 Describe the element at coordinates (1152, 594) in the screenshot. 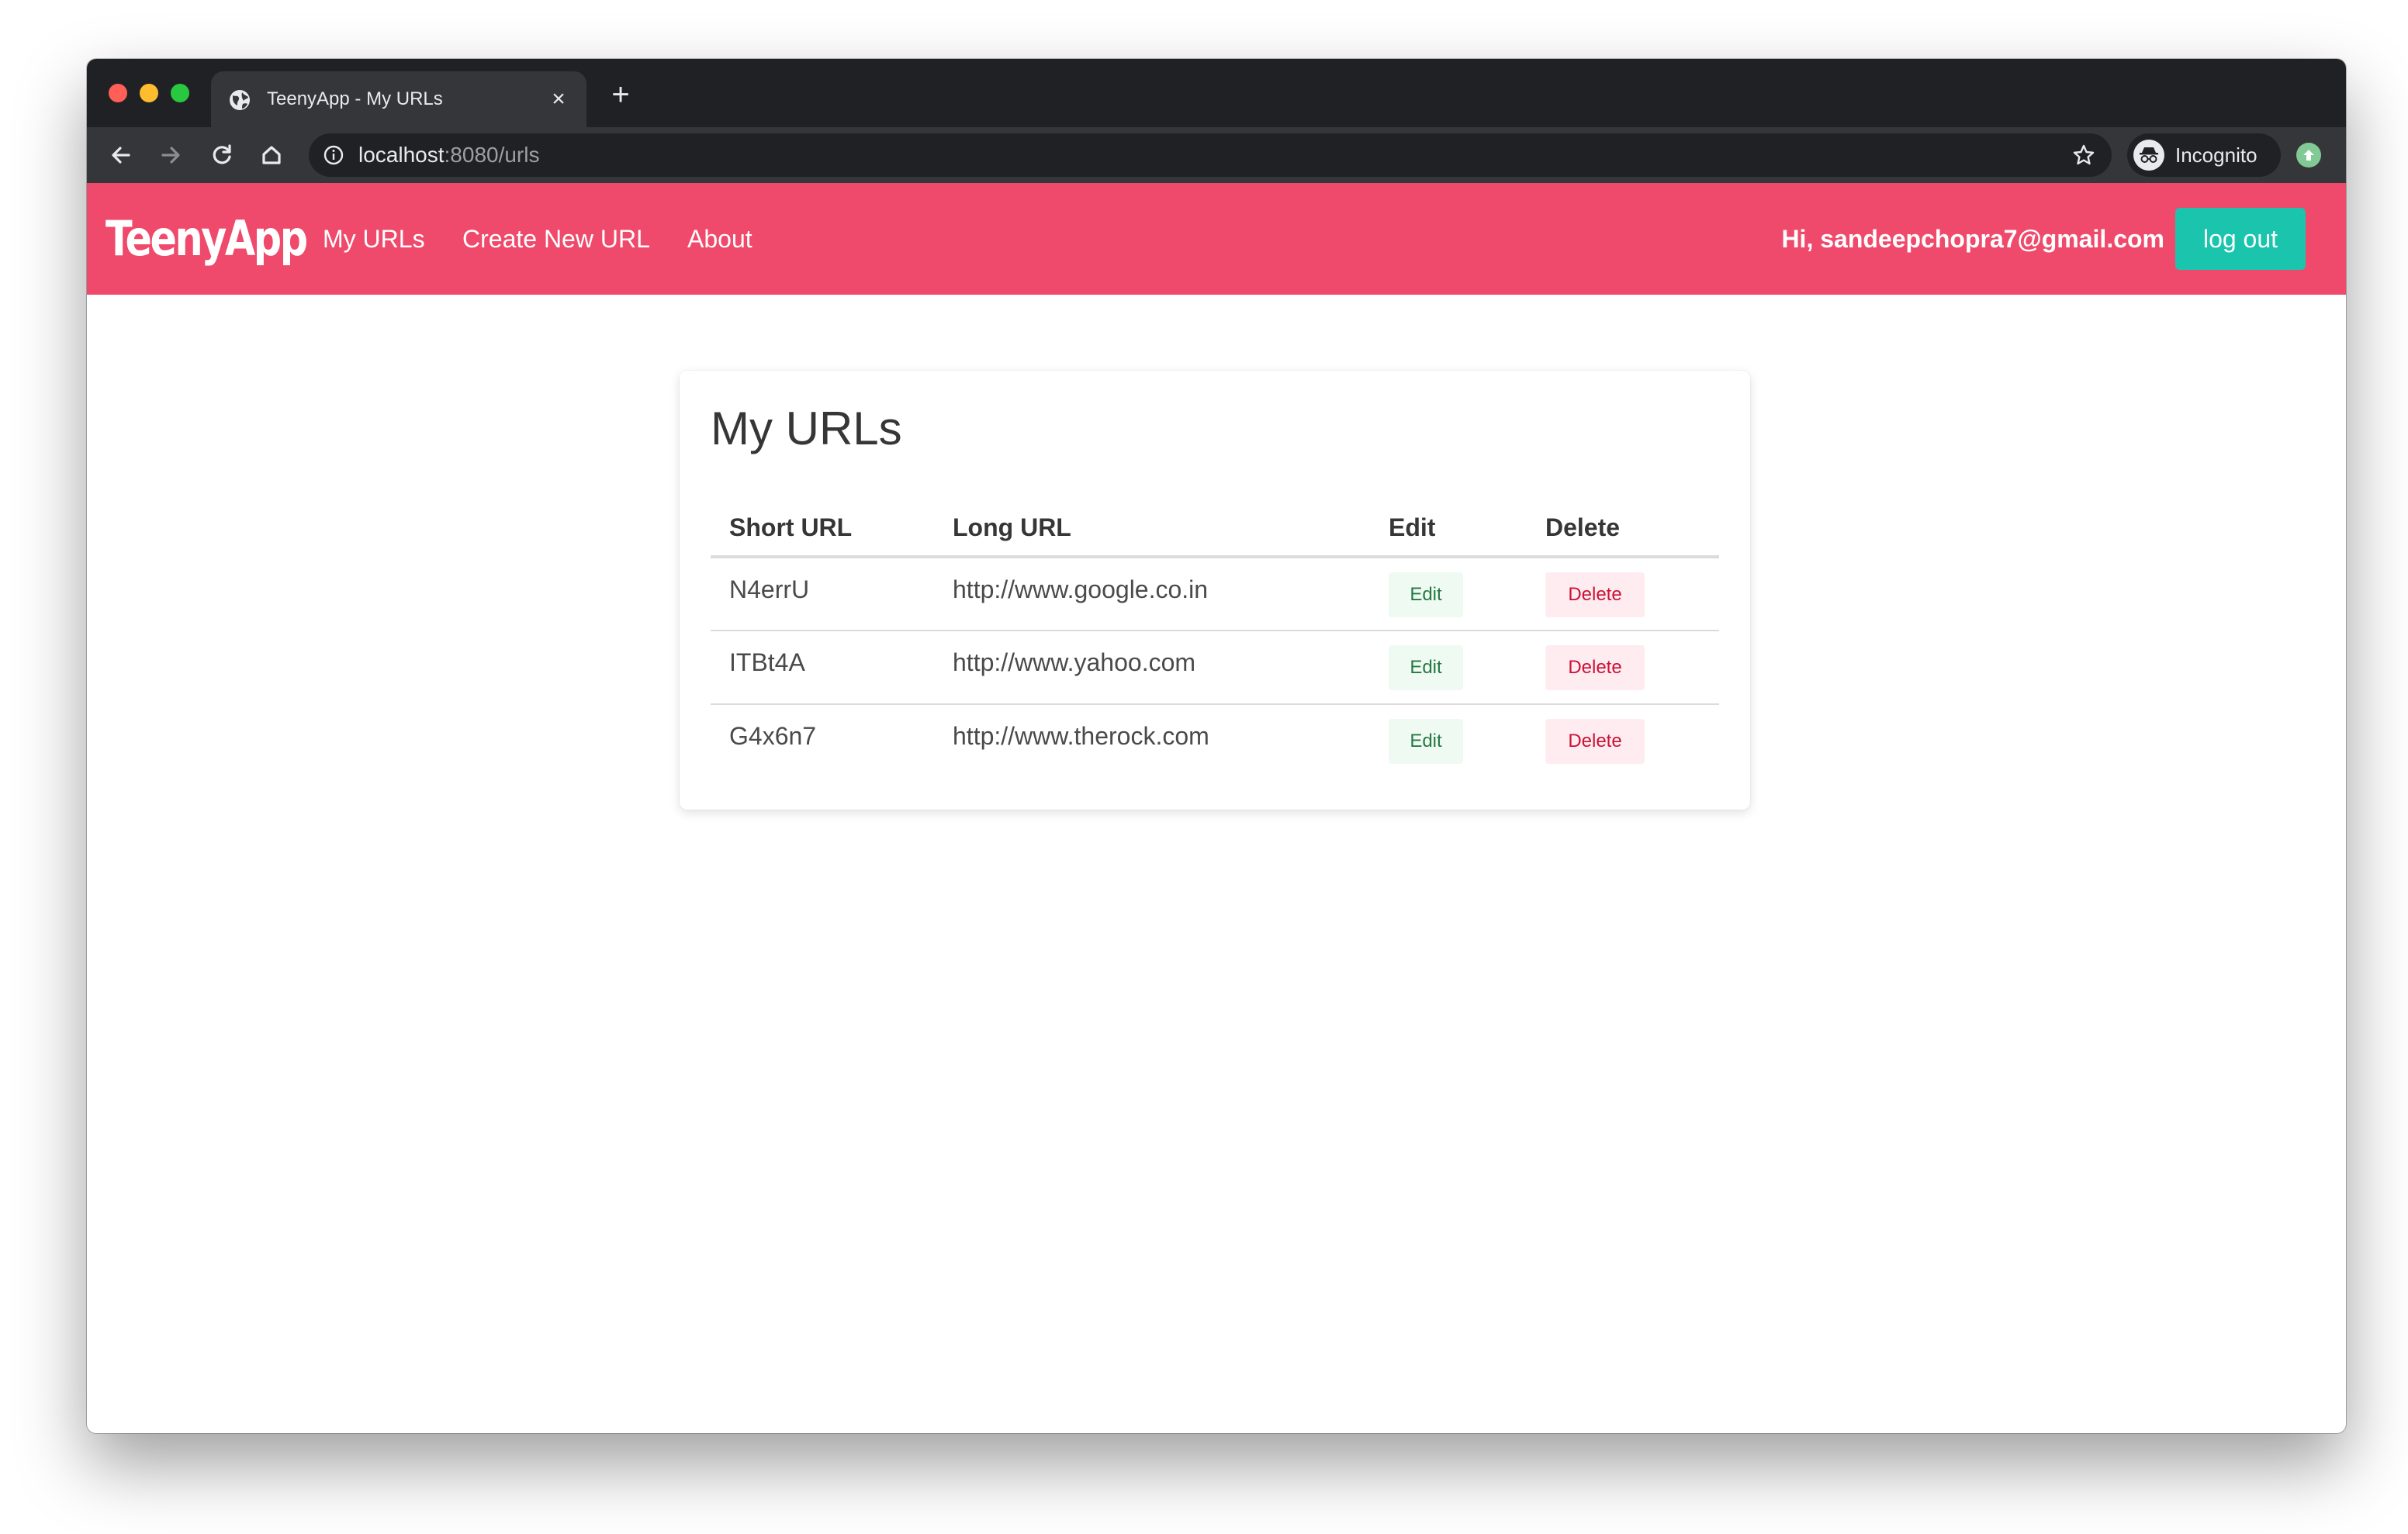

I see `long-url-cell: http://www.google.co.in` at that location.